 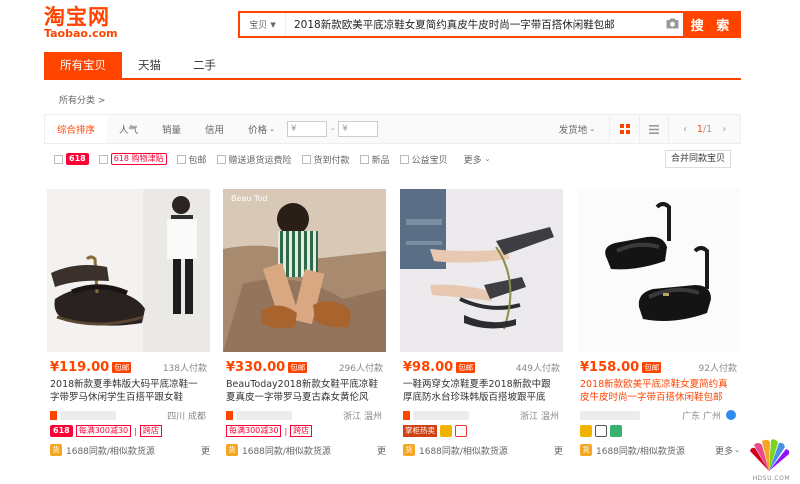 I want to click on option-charity: 公益宝贝, so click(x=423, y=159).